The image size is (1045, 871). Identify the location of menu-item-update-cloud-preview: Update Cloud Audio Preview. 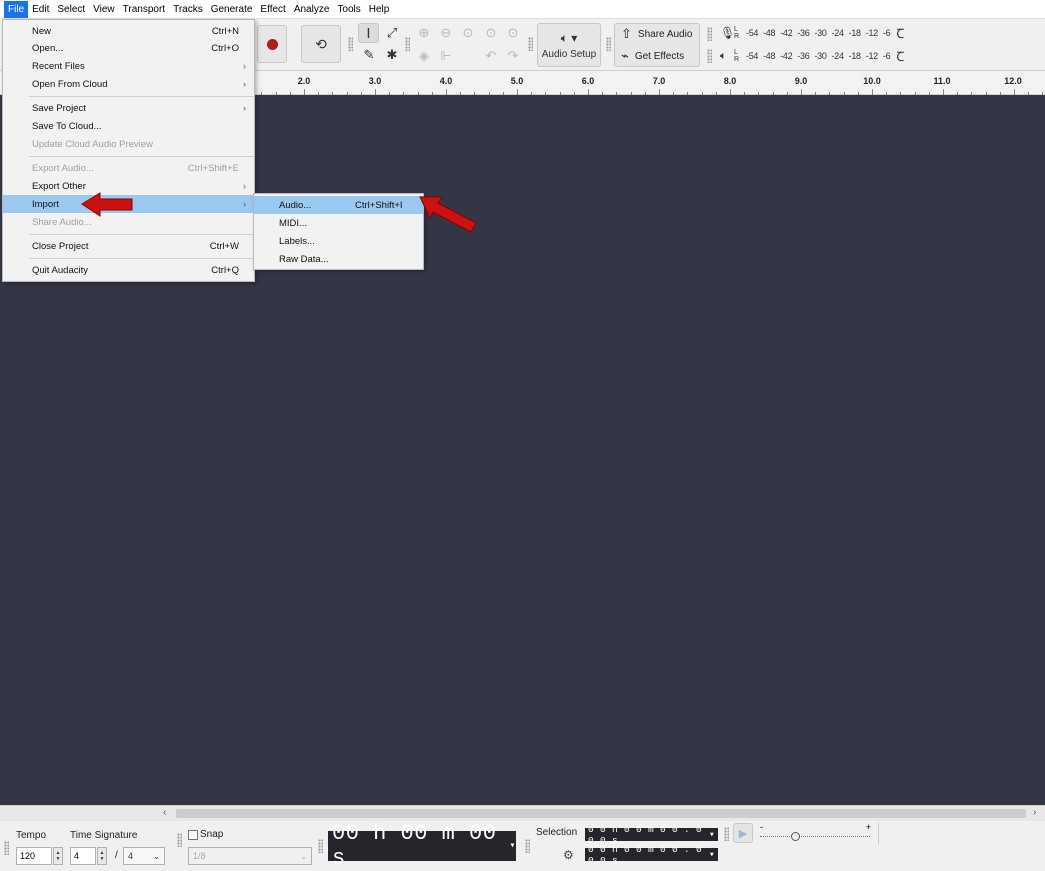
(128, 144).